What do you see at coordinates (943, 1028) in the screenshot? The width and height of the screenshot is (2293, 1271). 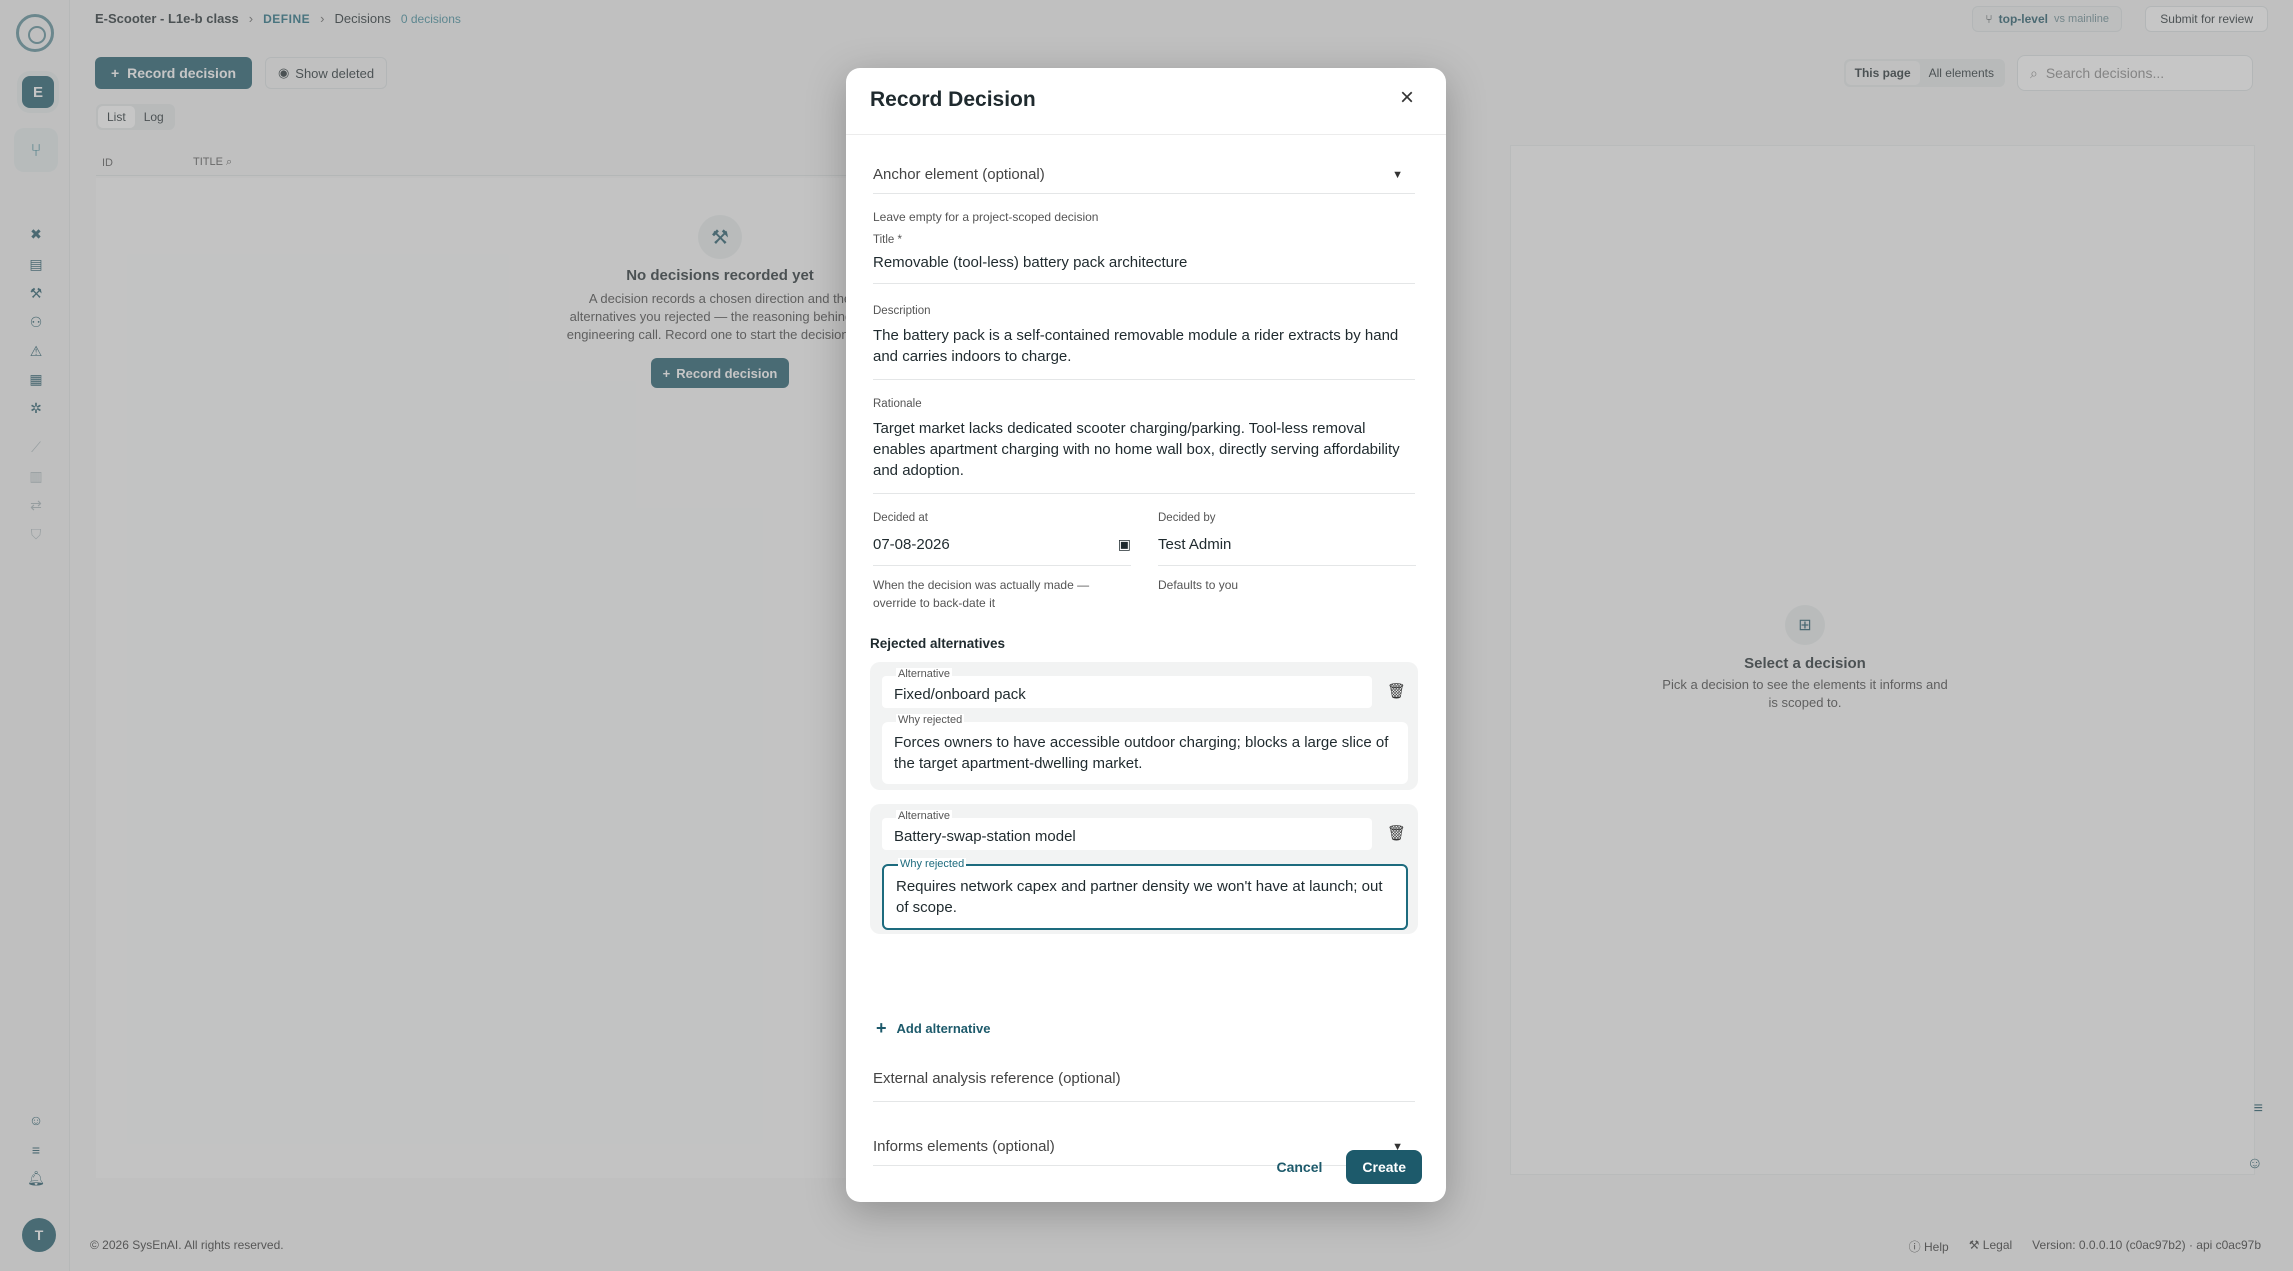 I see `add-alternative-label: Add alternative` at bounding box center [943, 1028].